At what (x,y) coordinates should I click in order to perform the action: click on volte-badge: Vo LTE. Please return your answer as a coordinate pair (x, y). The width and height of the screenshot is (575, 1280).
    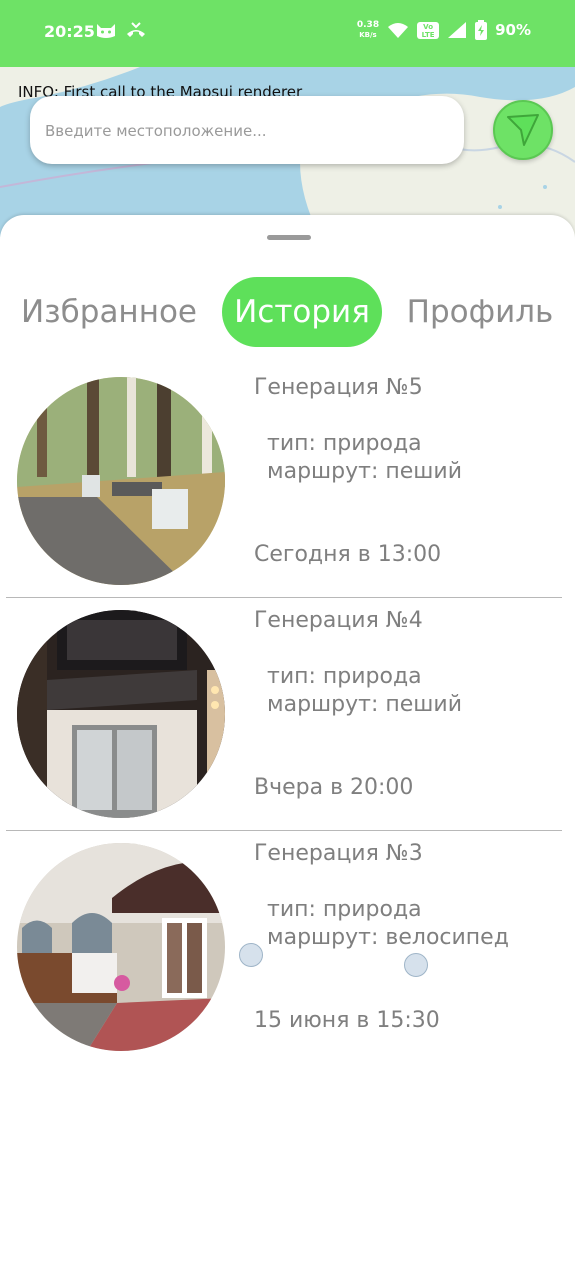
    Looking at the image, I should click on (428, 30).